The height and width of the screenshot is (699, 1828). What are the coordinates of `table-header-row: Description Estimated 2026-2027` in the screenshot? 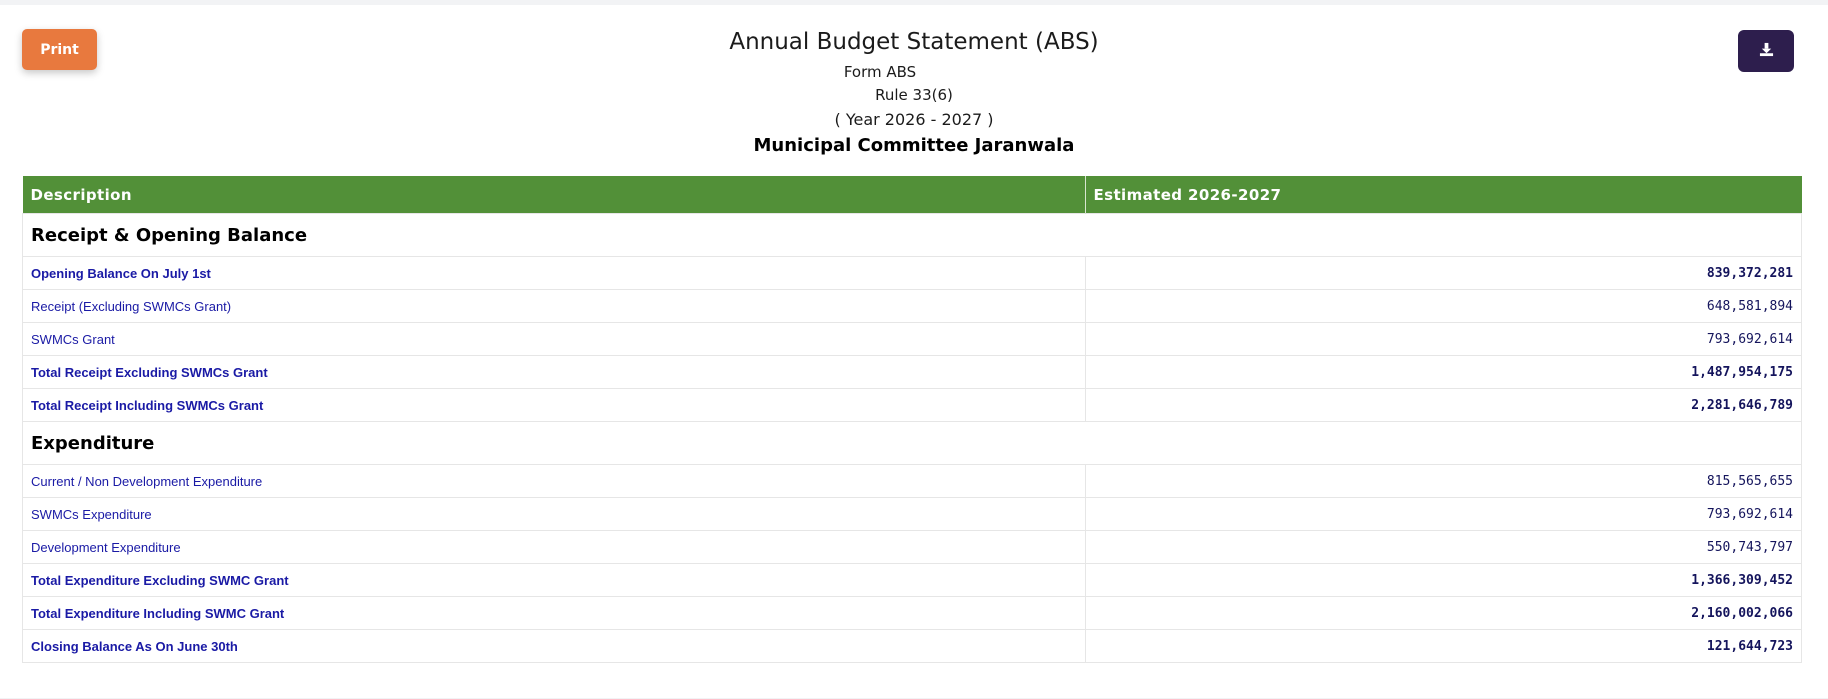 It's located at (912, 195).